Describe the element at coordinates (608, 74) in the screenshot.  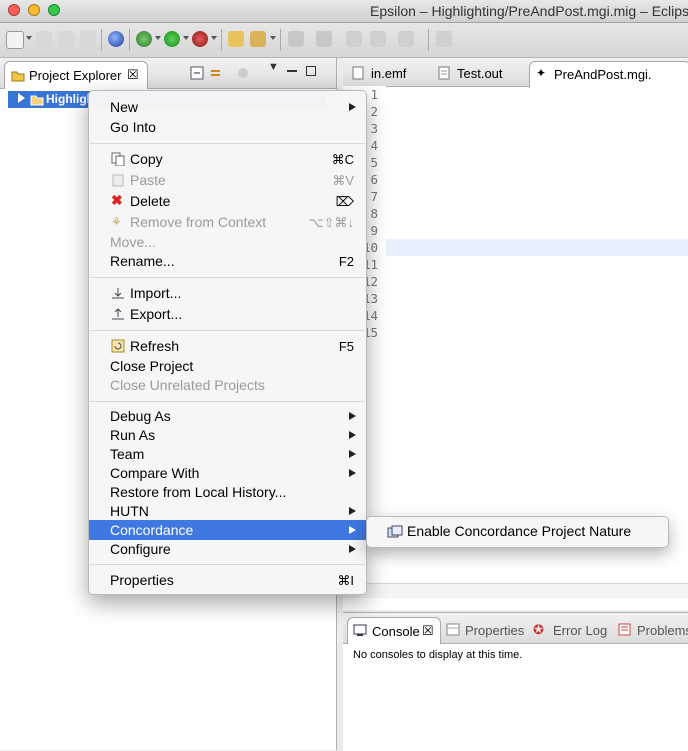
I see `tab-preandpost-mgi: ✦ PreAndPost.mgi.` at that location.